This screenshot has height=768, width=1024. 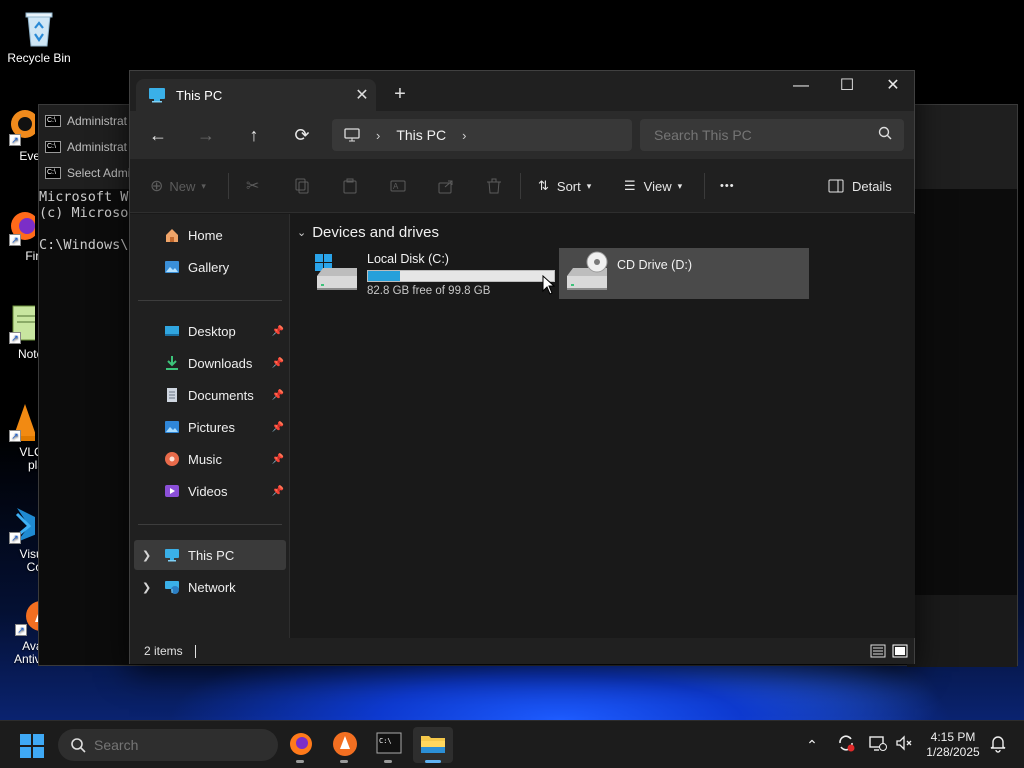 I want to click on sidebar-item-music: Music 📌, so click(x=210, y=459).